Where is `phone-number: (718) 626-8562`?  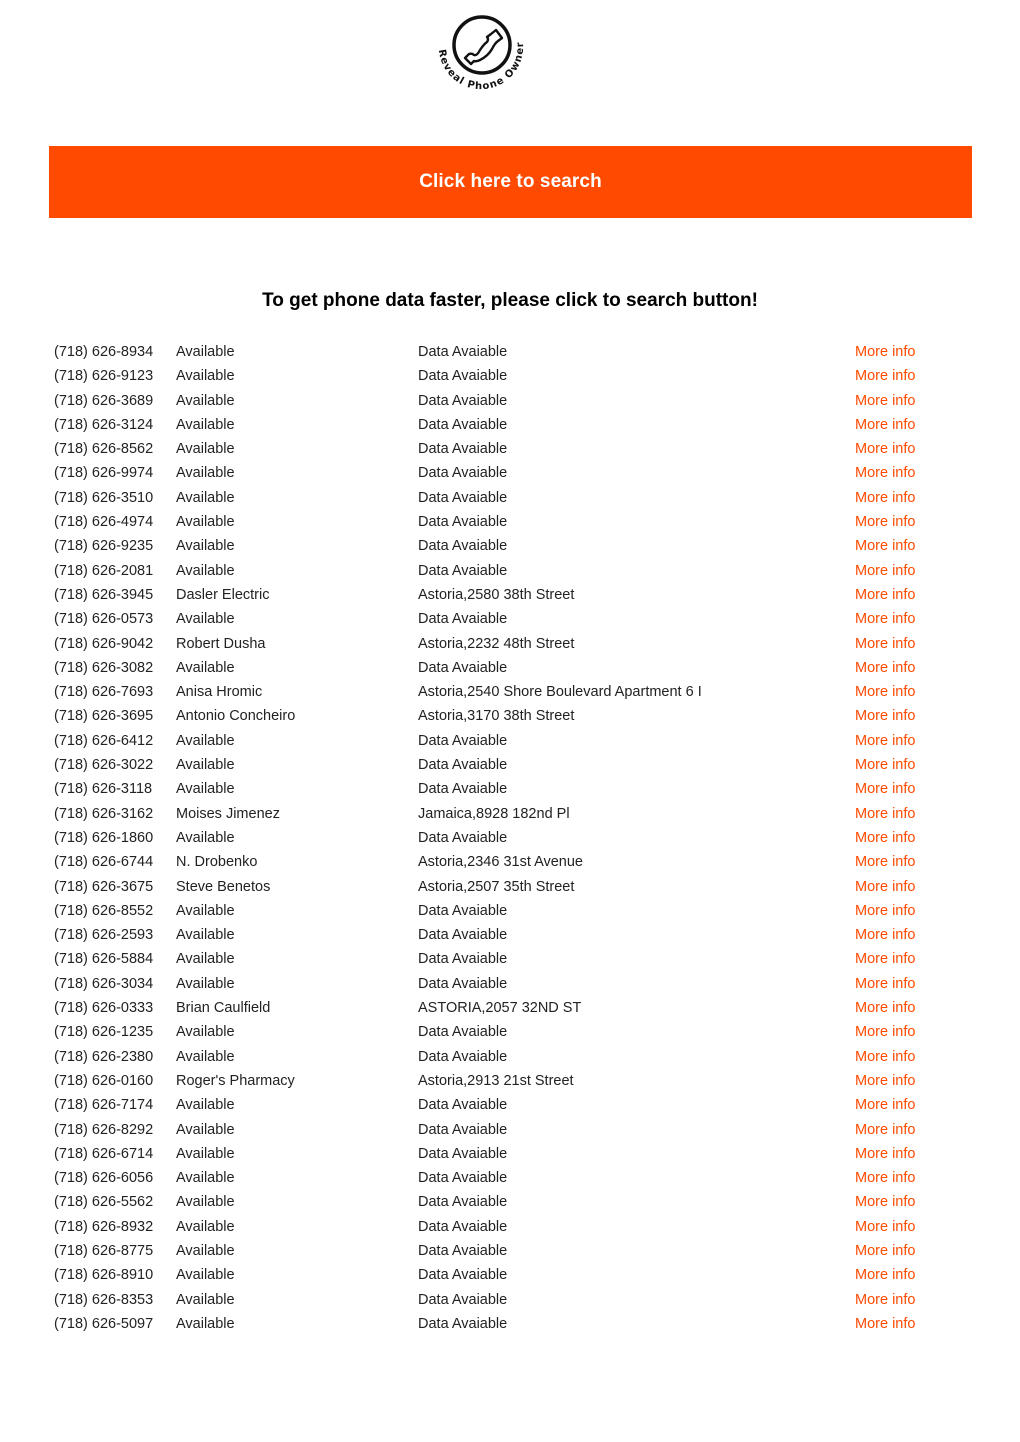
phone-number: (718) 626-8562 is located at coordinates (104, 449).